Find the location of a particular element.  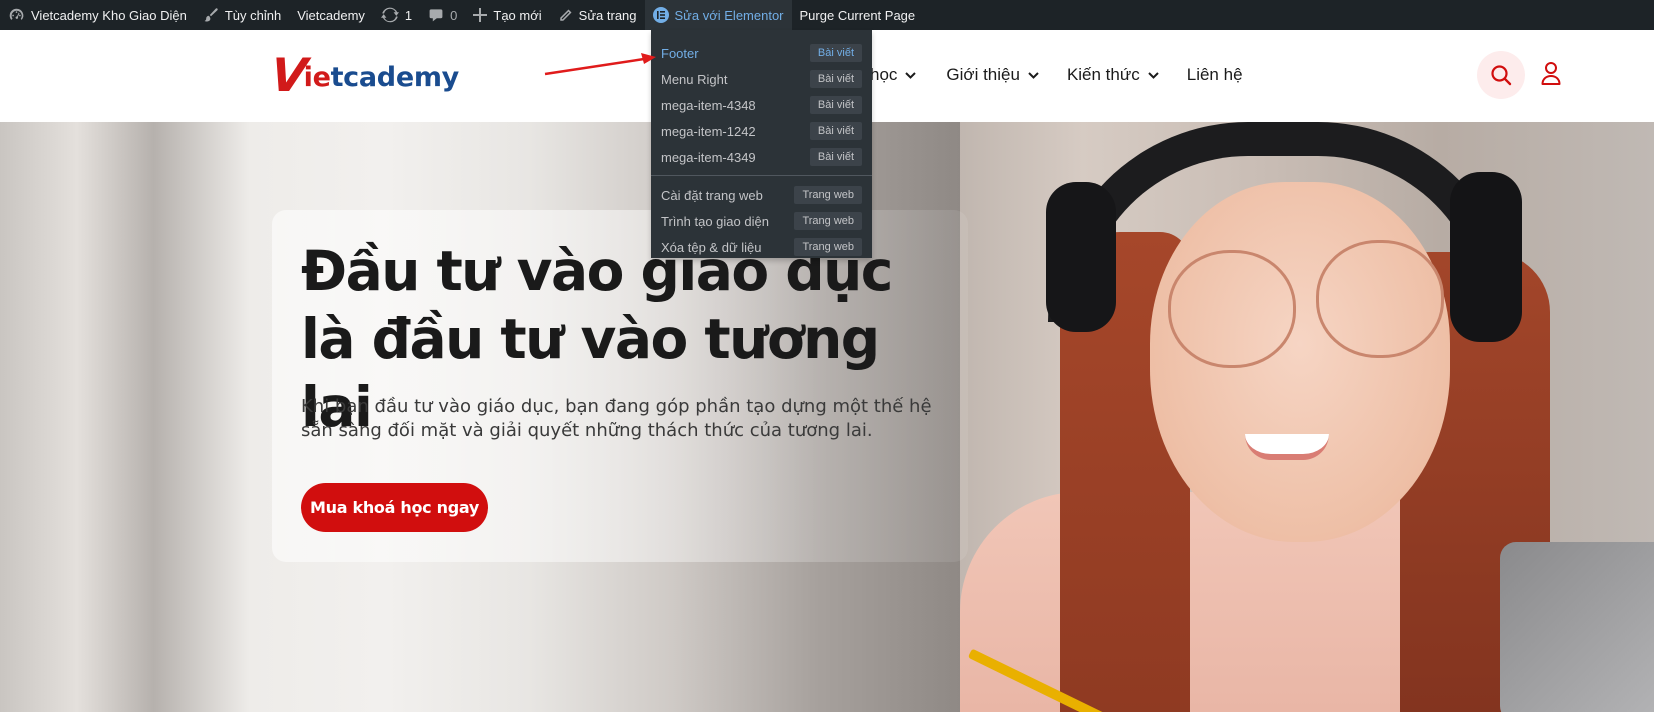

admin-updates: 1 is located at coordinates (396, 15).